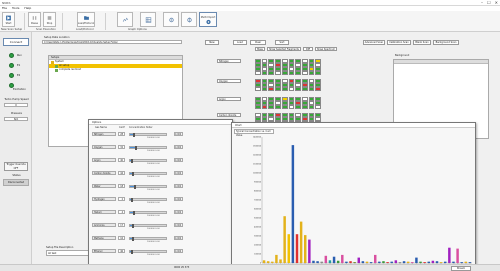  Describe the element at coordinates (121, 147) in the screenshot. I see `cal-value: 32` at that location.